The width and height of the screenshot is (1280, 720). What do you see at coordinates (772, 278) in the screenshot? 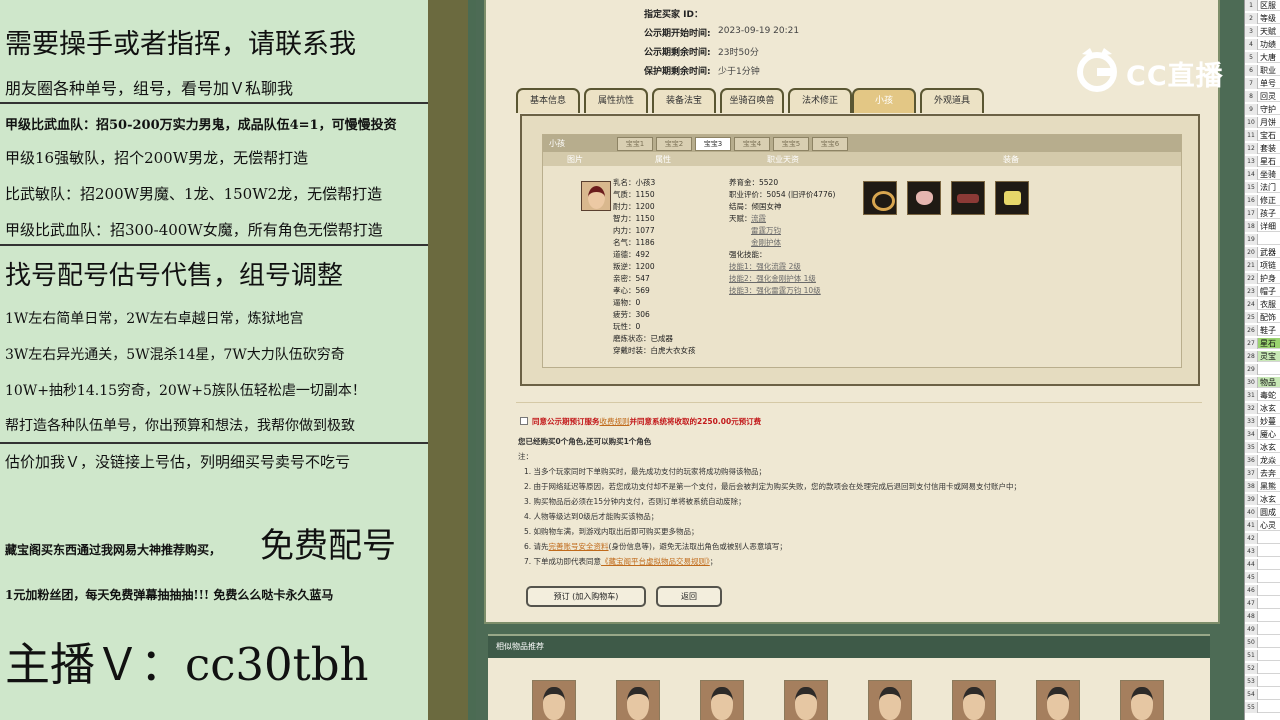
I see `enhance-link: 技能2：强化金刚护体 1级` at bounding box center [772, 278].